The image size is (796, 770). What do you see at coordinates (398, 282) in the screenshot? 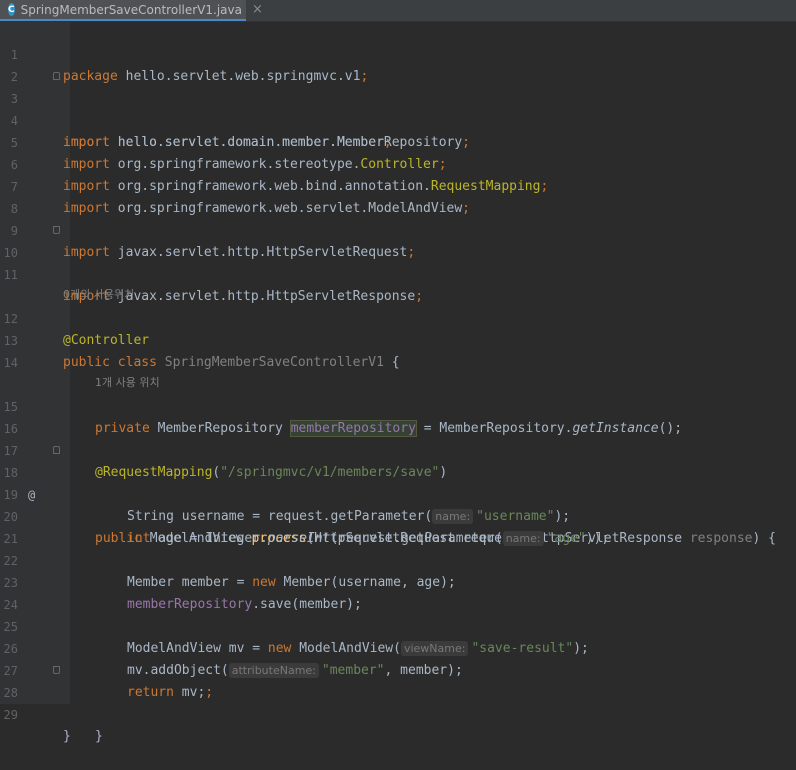
I see `usage-hint-class: 0개의 사용위치` at bounding box center [398, 282].